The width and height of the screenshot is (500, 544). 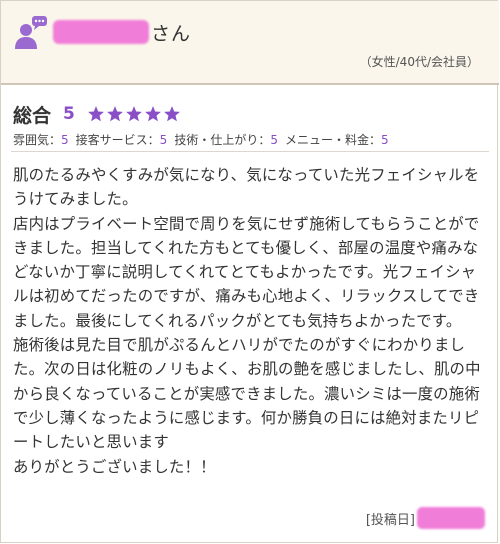 What do you see at coordinates (37, 140) in the screenshot?
I see `sub-rating-label: 雰囲気：` at bounding box center [37, 140].